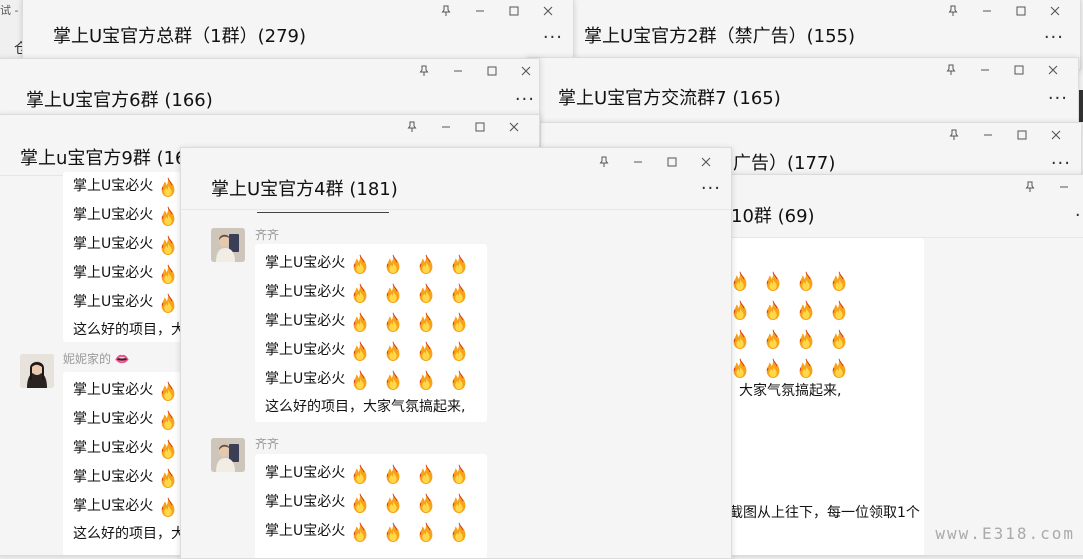 This screenshot has width=1083, height=559. What do you see at coordinates (267, 235) in the screenshot?
I see `sender-name: 齐齐` at bounding box center [267, 235].